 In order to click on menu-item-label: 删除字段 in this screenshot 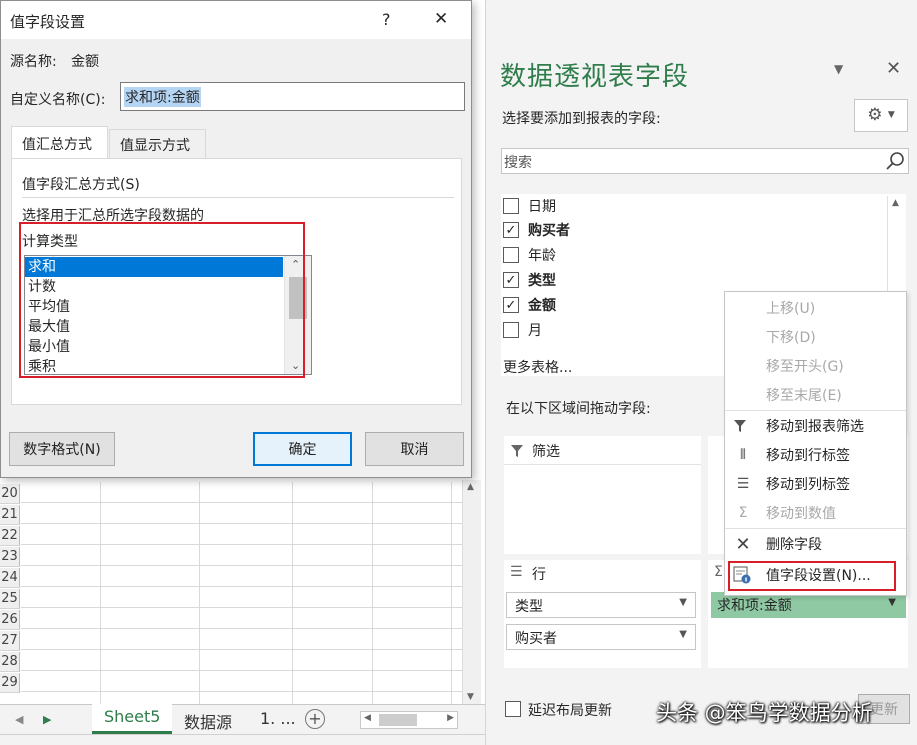, I will do `click(794, 545)`.